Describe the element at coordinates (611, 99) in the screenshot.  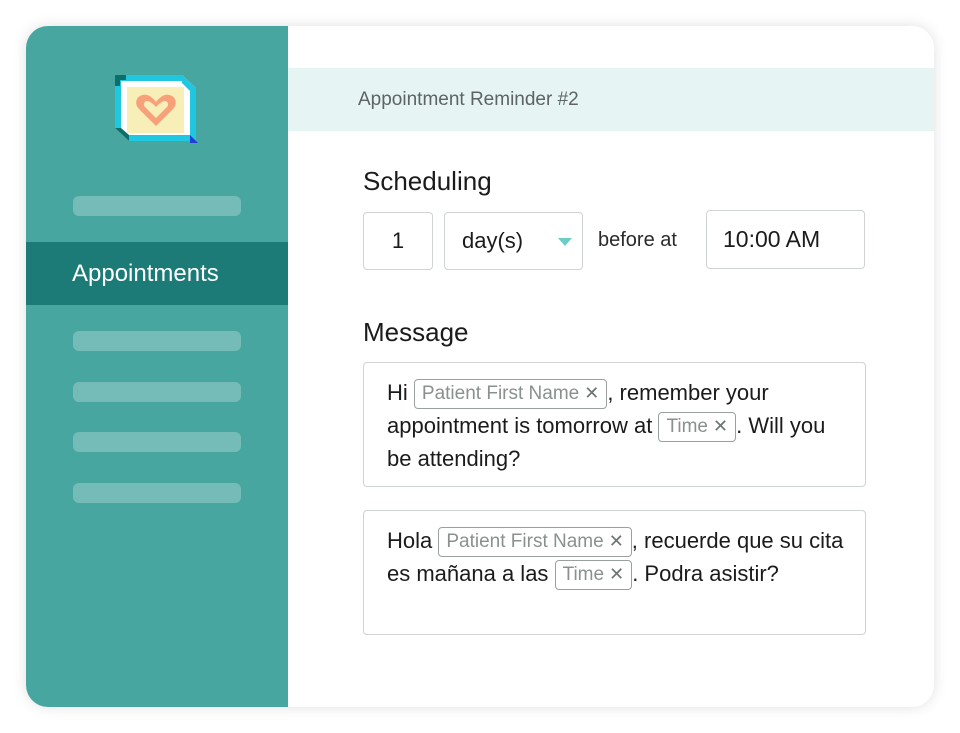
I see `reminder-header: Appointment Reminder #2` at that location.